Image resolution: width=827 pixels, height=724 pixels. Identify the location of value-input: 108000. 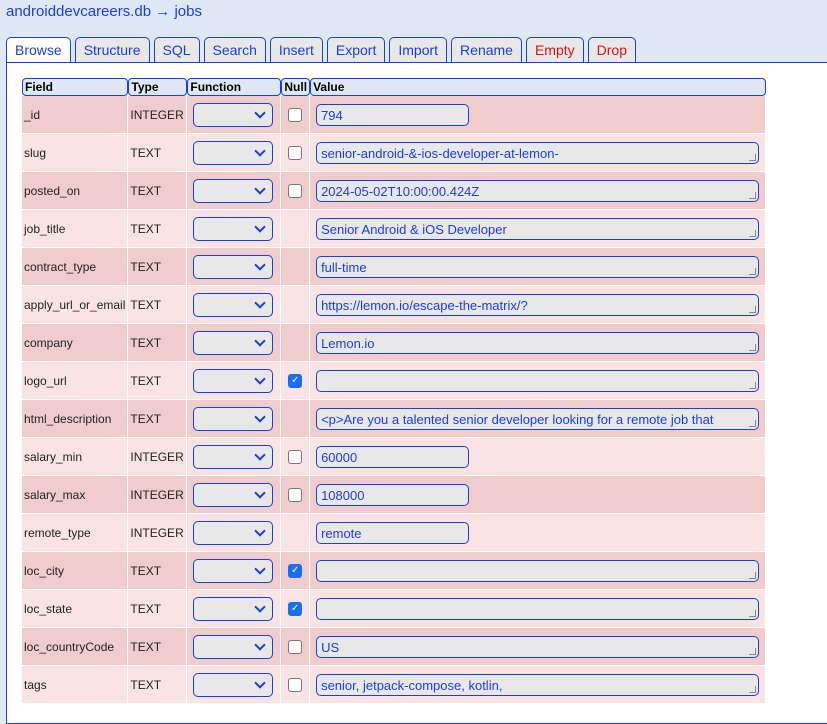
(393, 494).